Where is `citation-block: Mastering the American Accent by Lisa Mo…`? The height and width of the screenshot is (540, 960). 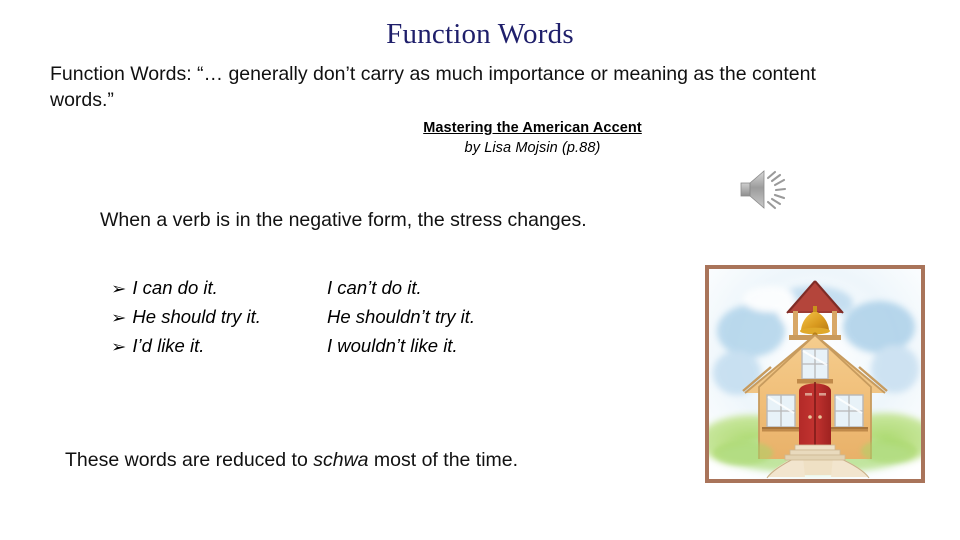 citation-block: Mastering the American Accent by Lisa Mo… is located at coordinates (532, 138).